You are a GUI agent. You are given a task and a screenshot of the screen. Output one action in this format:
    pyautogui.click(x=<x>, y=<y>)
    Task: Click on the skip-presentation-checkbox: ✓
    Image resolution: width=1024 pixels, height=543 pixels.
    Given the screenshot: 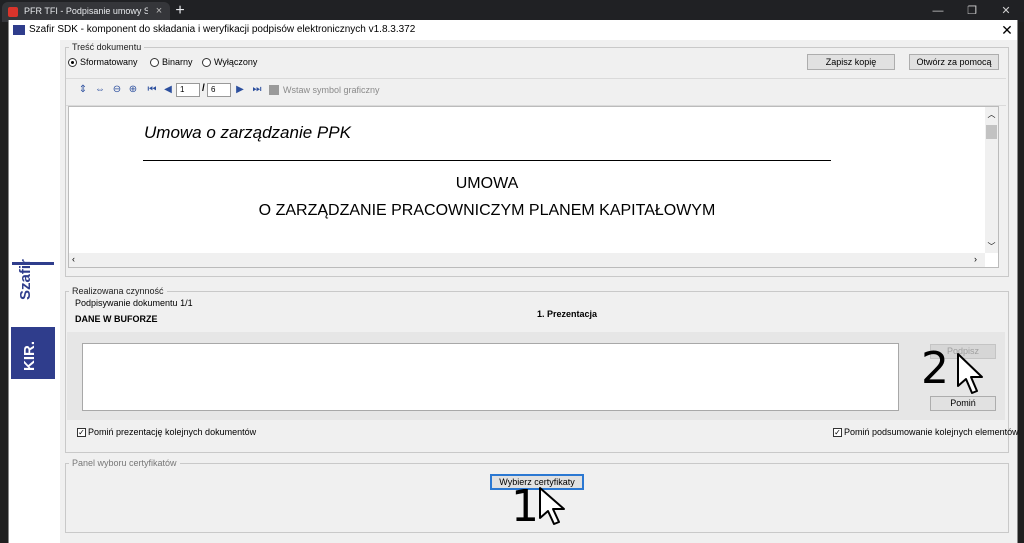 What is the action you would take?
    pyautogui.click(x=81, y=432)
    